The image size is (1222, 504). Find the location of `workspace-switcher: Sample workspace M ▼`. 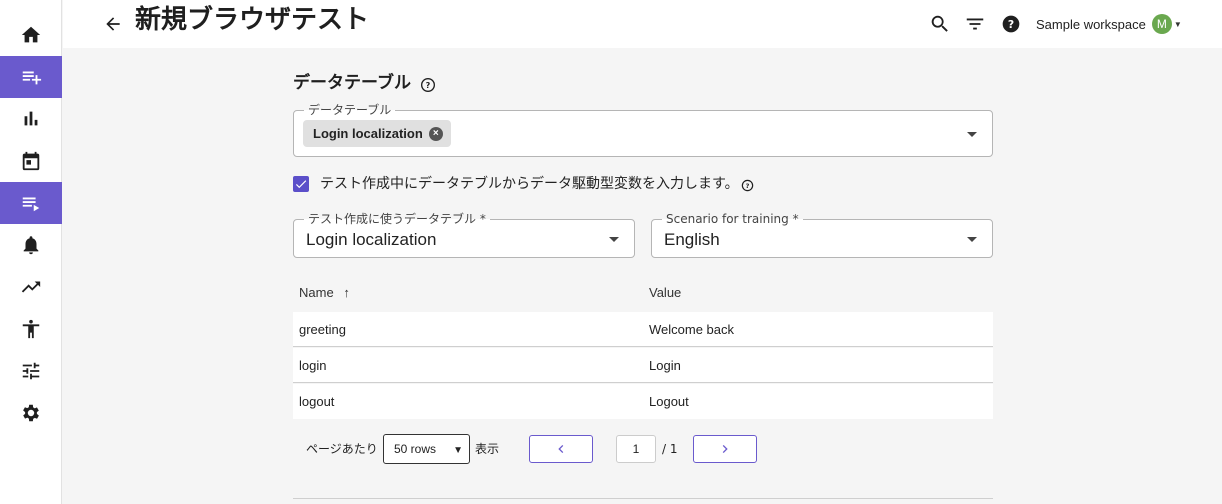

workspace-switcher: Sample workspace M ▼ is located at coordinates (1109, 24).